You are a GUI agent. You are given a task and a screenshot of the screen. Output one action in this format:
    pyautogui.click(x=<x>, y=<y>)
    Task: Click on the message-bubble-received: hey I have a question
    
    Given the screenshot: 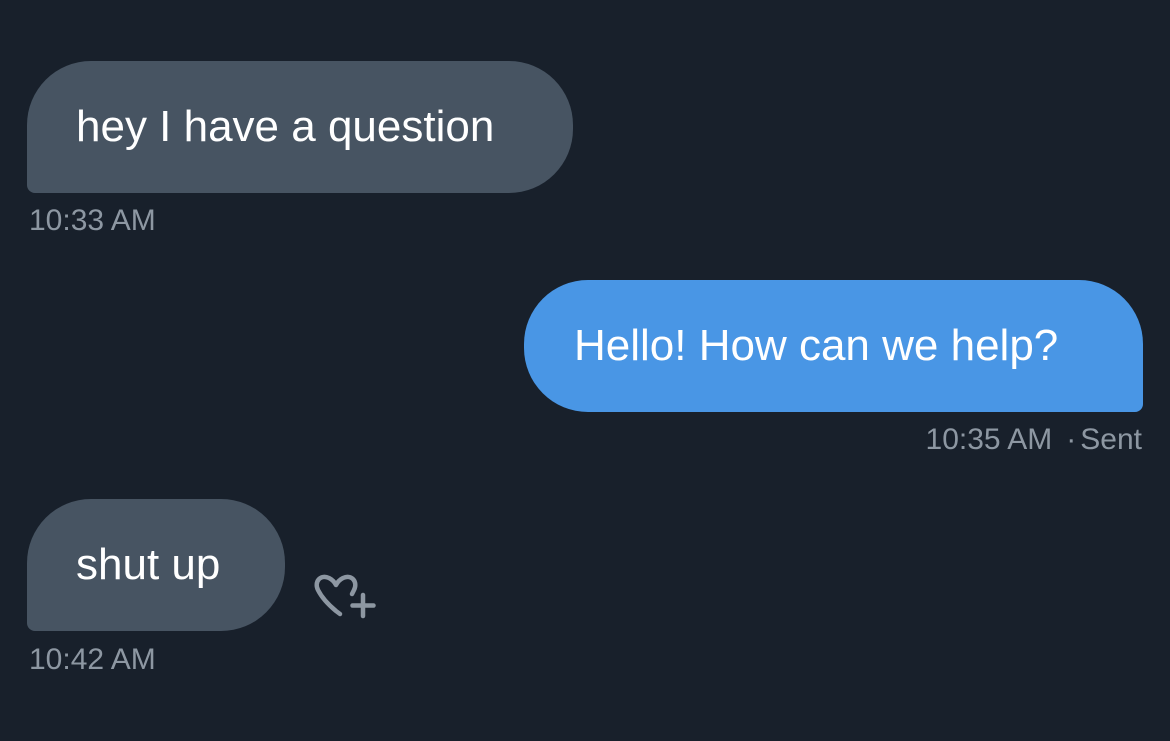 What is the action you would take?
    pyautogui.click(x=300, y=127)
    